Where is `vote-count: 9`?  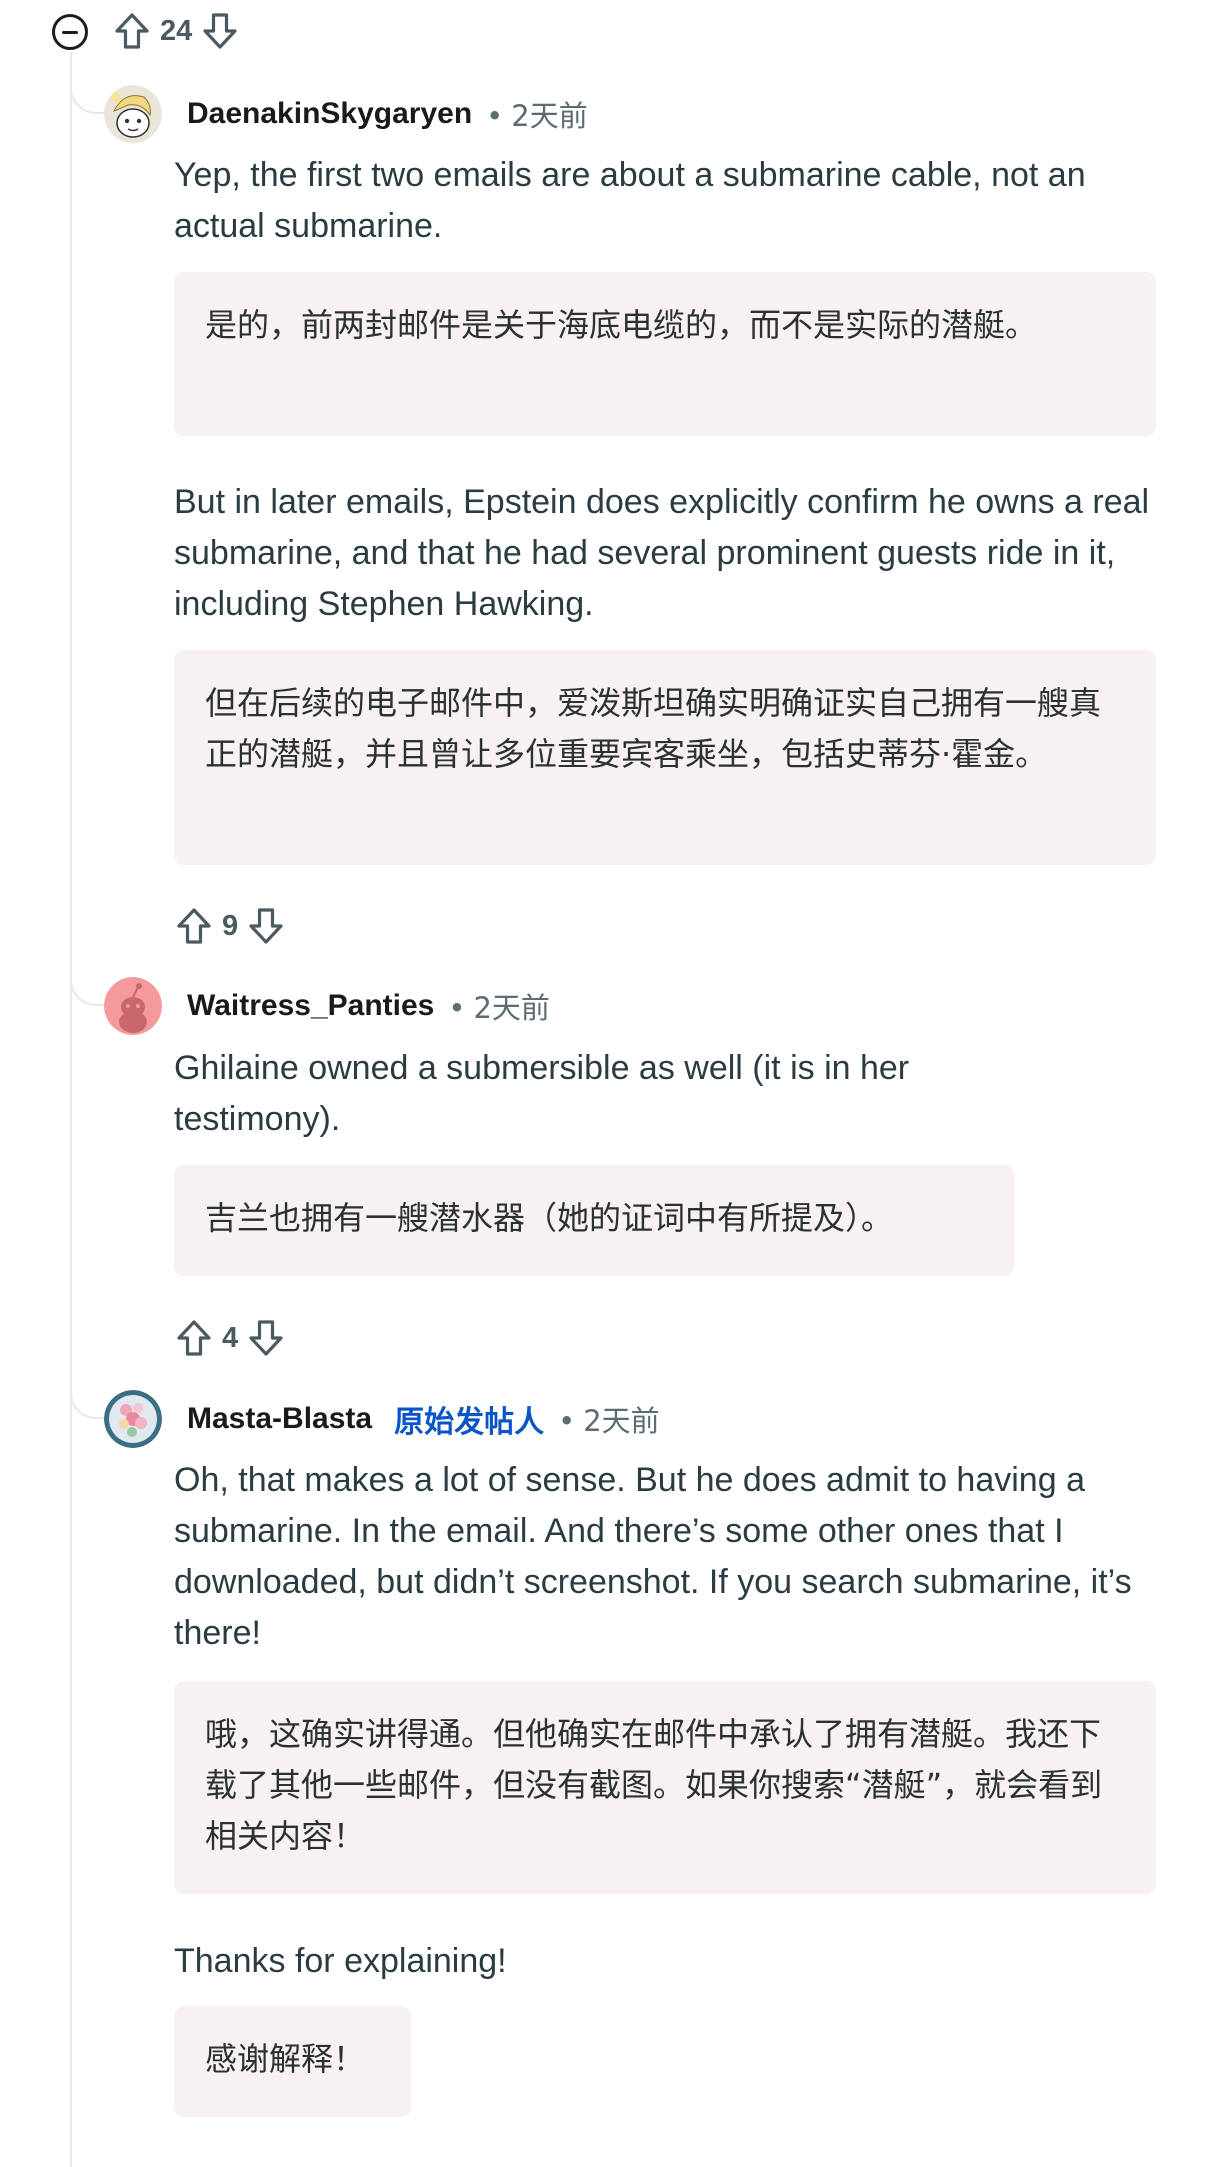
vote-count: 9 is located at coordinates (230, 925).